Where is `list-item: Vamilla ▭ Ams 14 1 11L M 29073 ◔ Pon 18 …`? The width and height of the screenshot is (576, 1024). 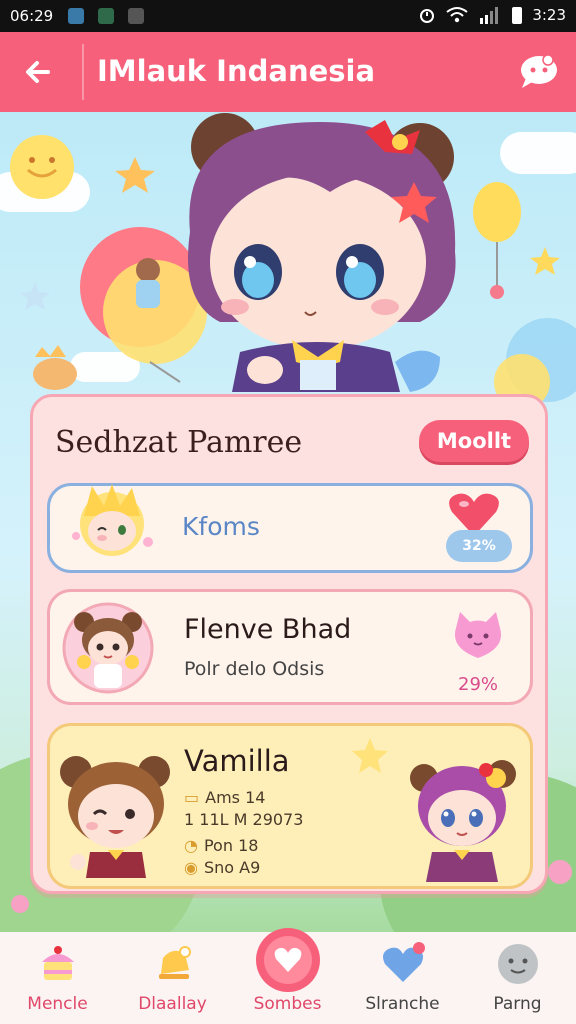
list-item: Vamilla ▭ Ams 14 1 11L M 29073 ◔ Pon 18 … is located at coordinates (290, 806).